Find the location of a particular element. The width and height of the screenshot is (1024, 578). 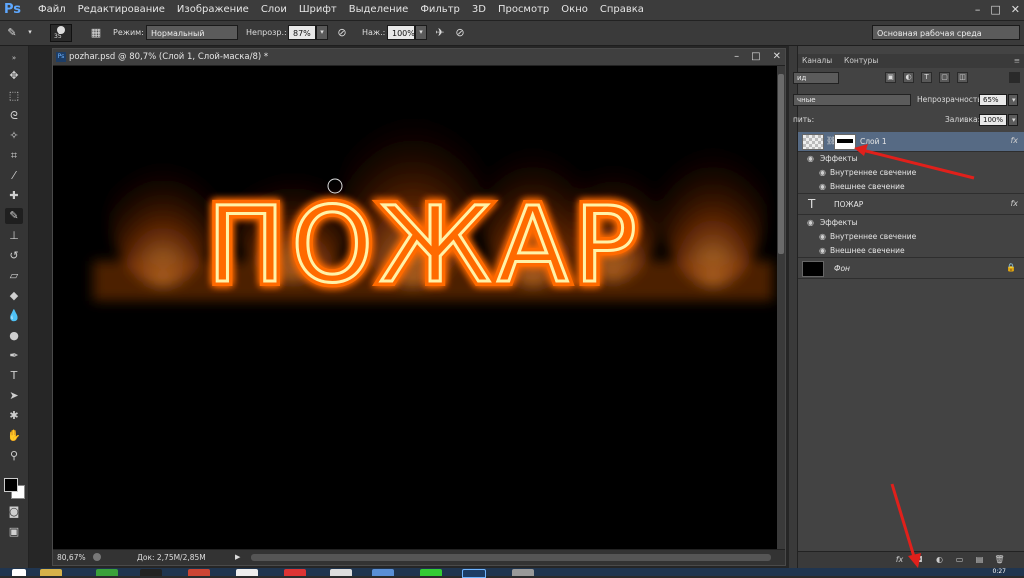

filter-toggle is located at coordinates (1014, 77).